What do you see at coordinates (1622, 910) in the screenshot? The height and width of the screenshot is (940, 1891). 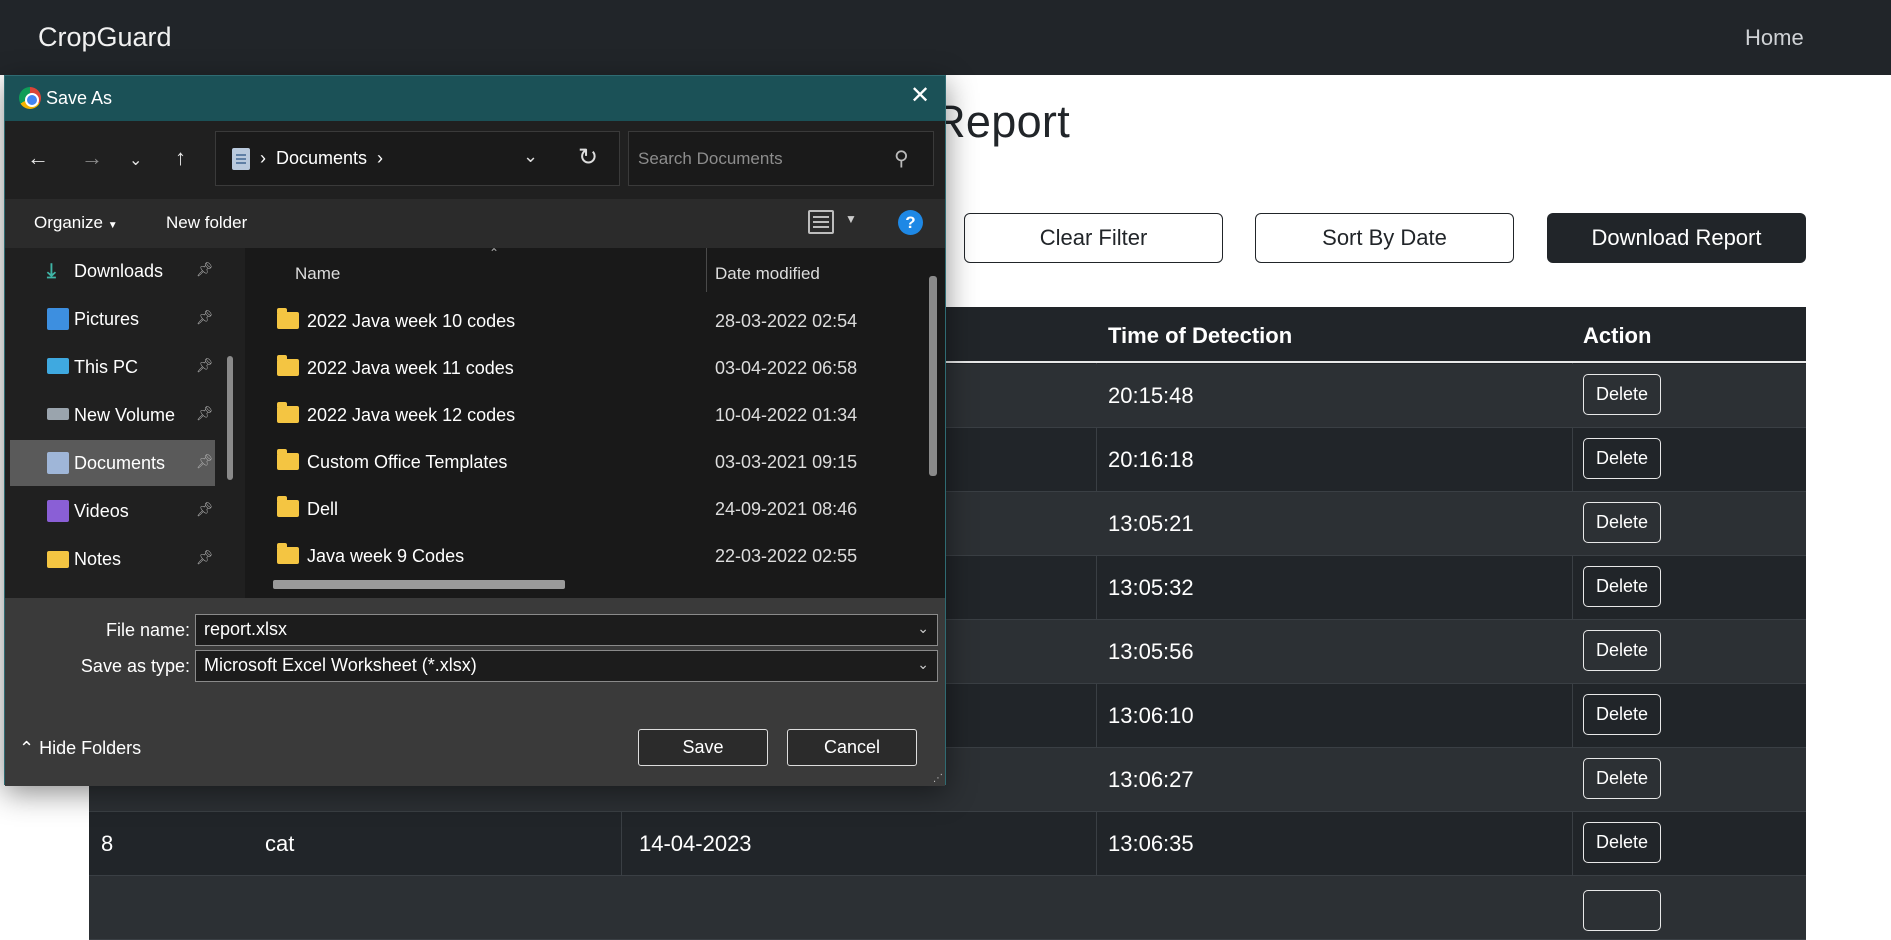 I see `delete-button` at bounding box center [1622, 910].